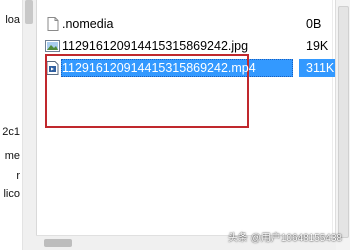 The height and width of the screenshot is (250, 350). What do you see at coordinates (29, 125) in the screenshot?
I see `navigation-pane-scrollbar` at bounding box center [29, 125].